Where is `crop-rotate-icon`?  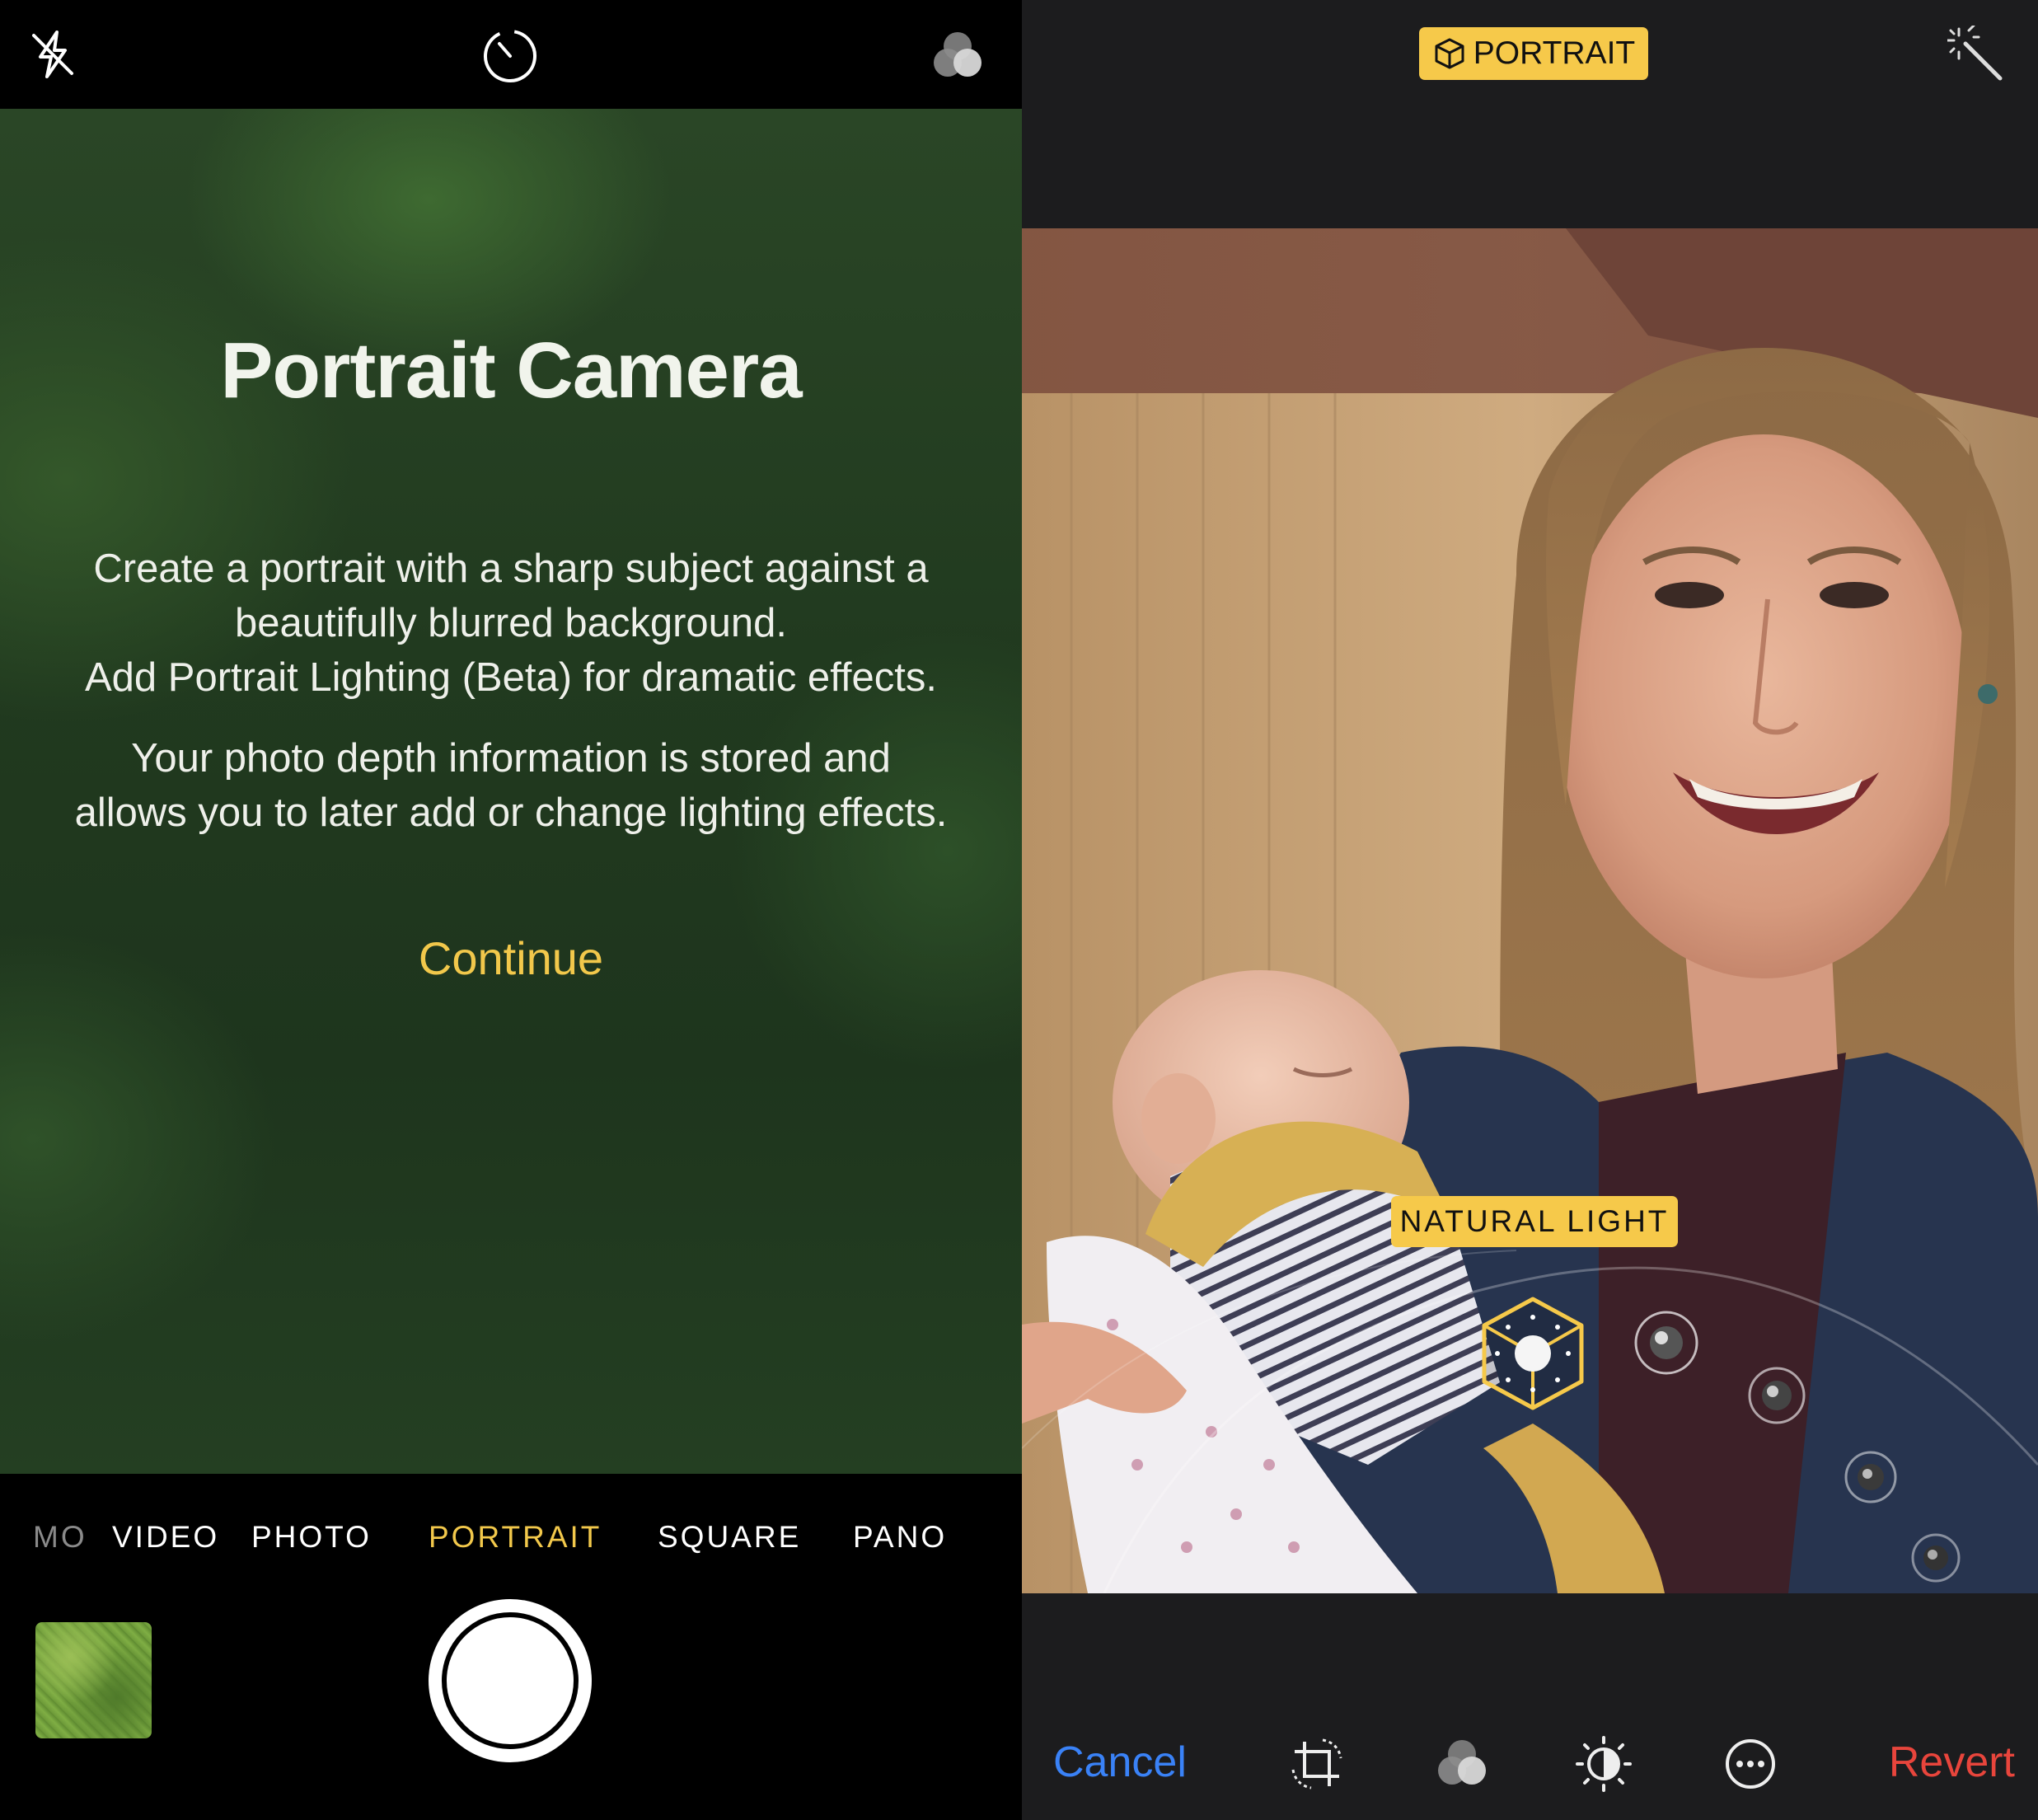 crop-rotate-icon is located at coordinates (1317, 1764).